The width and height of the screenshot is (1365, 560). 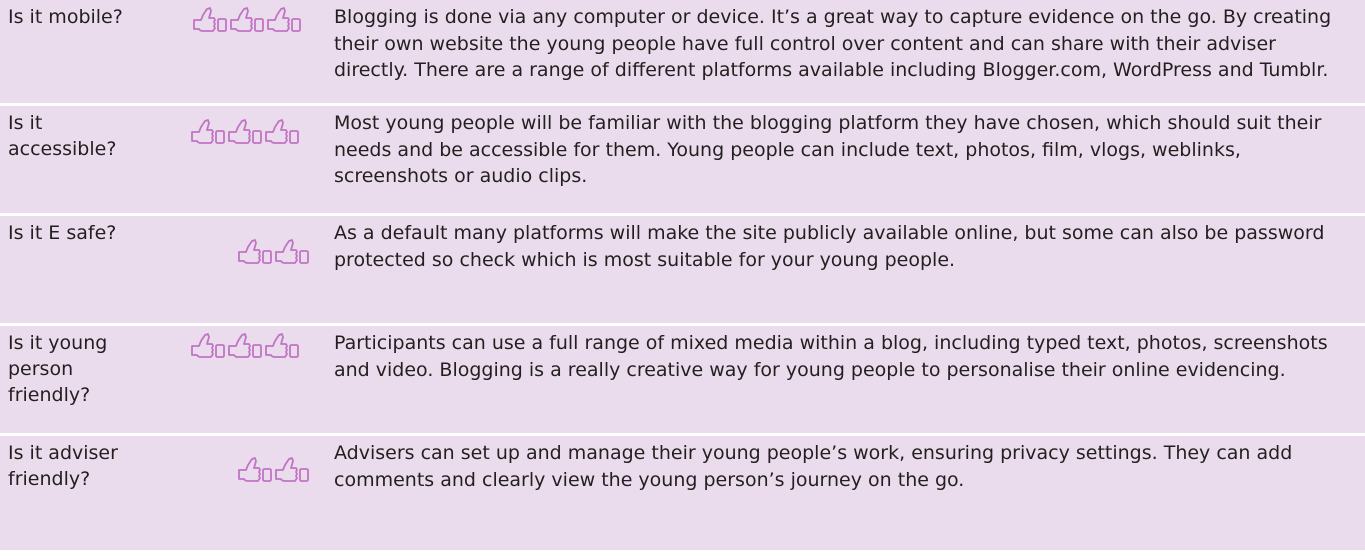 I want to click on question-label: Is it E safe?, so click(x=62, y=233).